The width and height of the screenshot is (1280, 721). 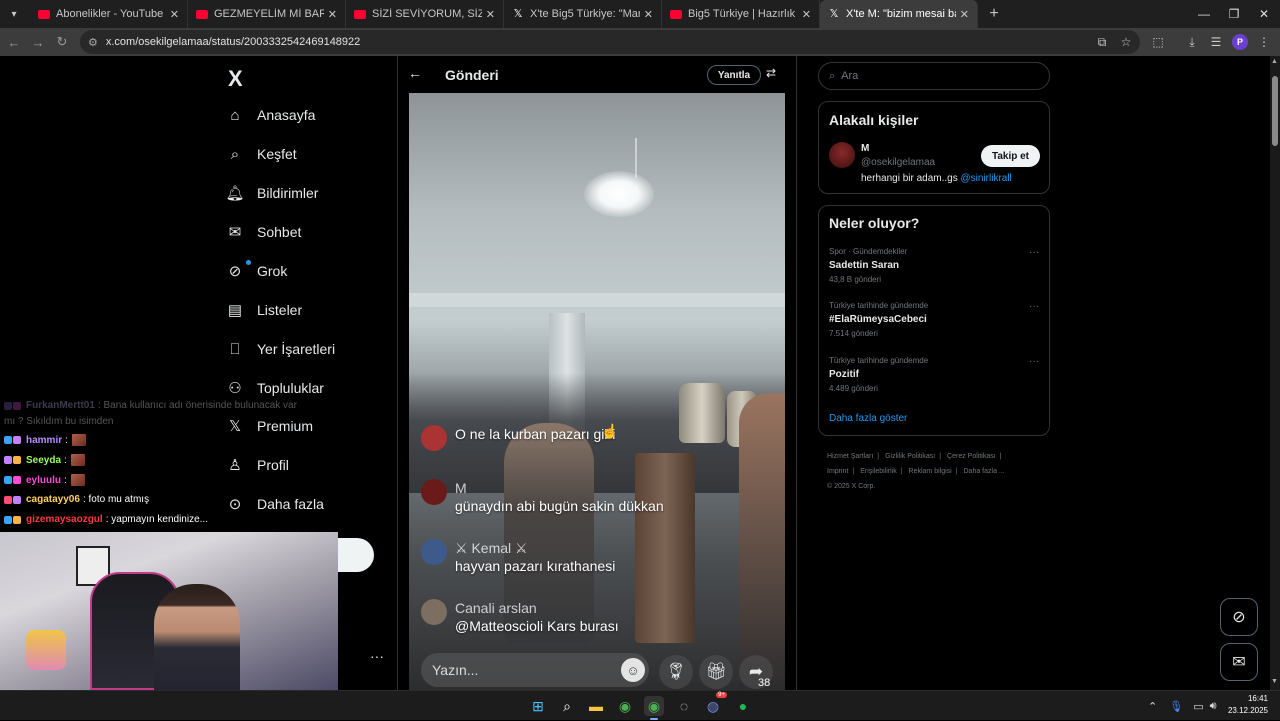 What do you see at coordinates (1010, 156) in the screenshot?
I see `follow-button: Takip et` at bounding box center [1010, 156].